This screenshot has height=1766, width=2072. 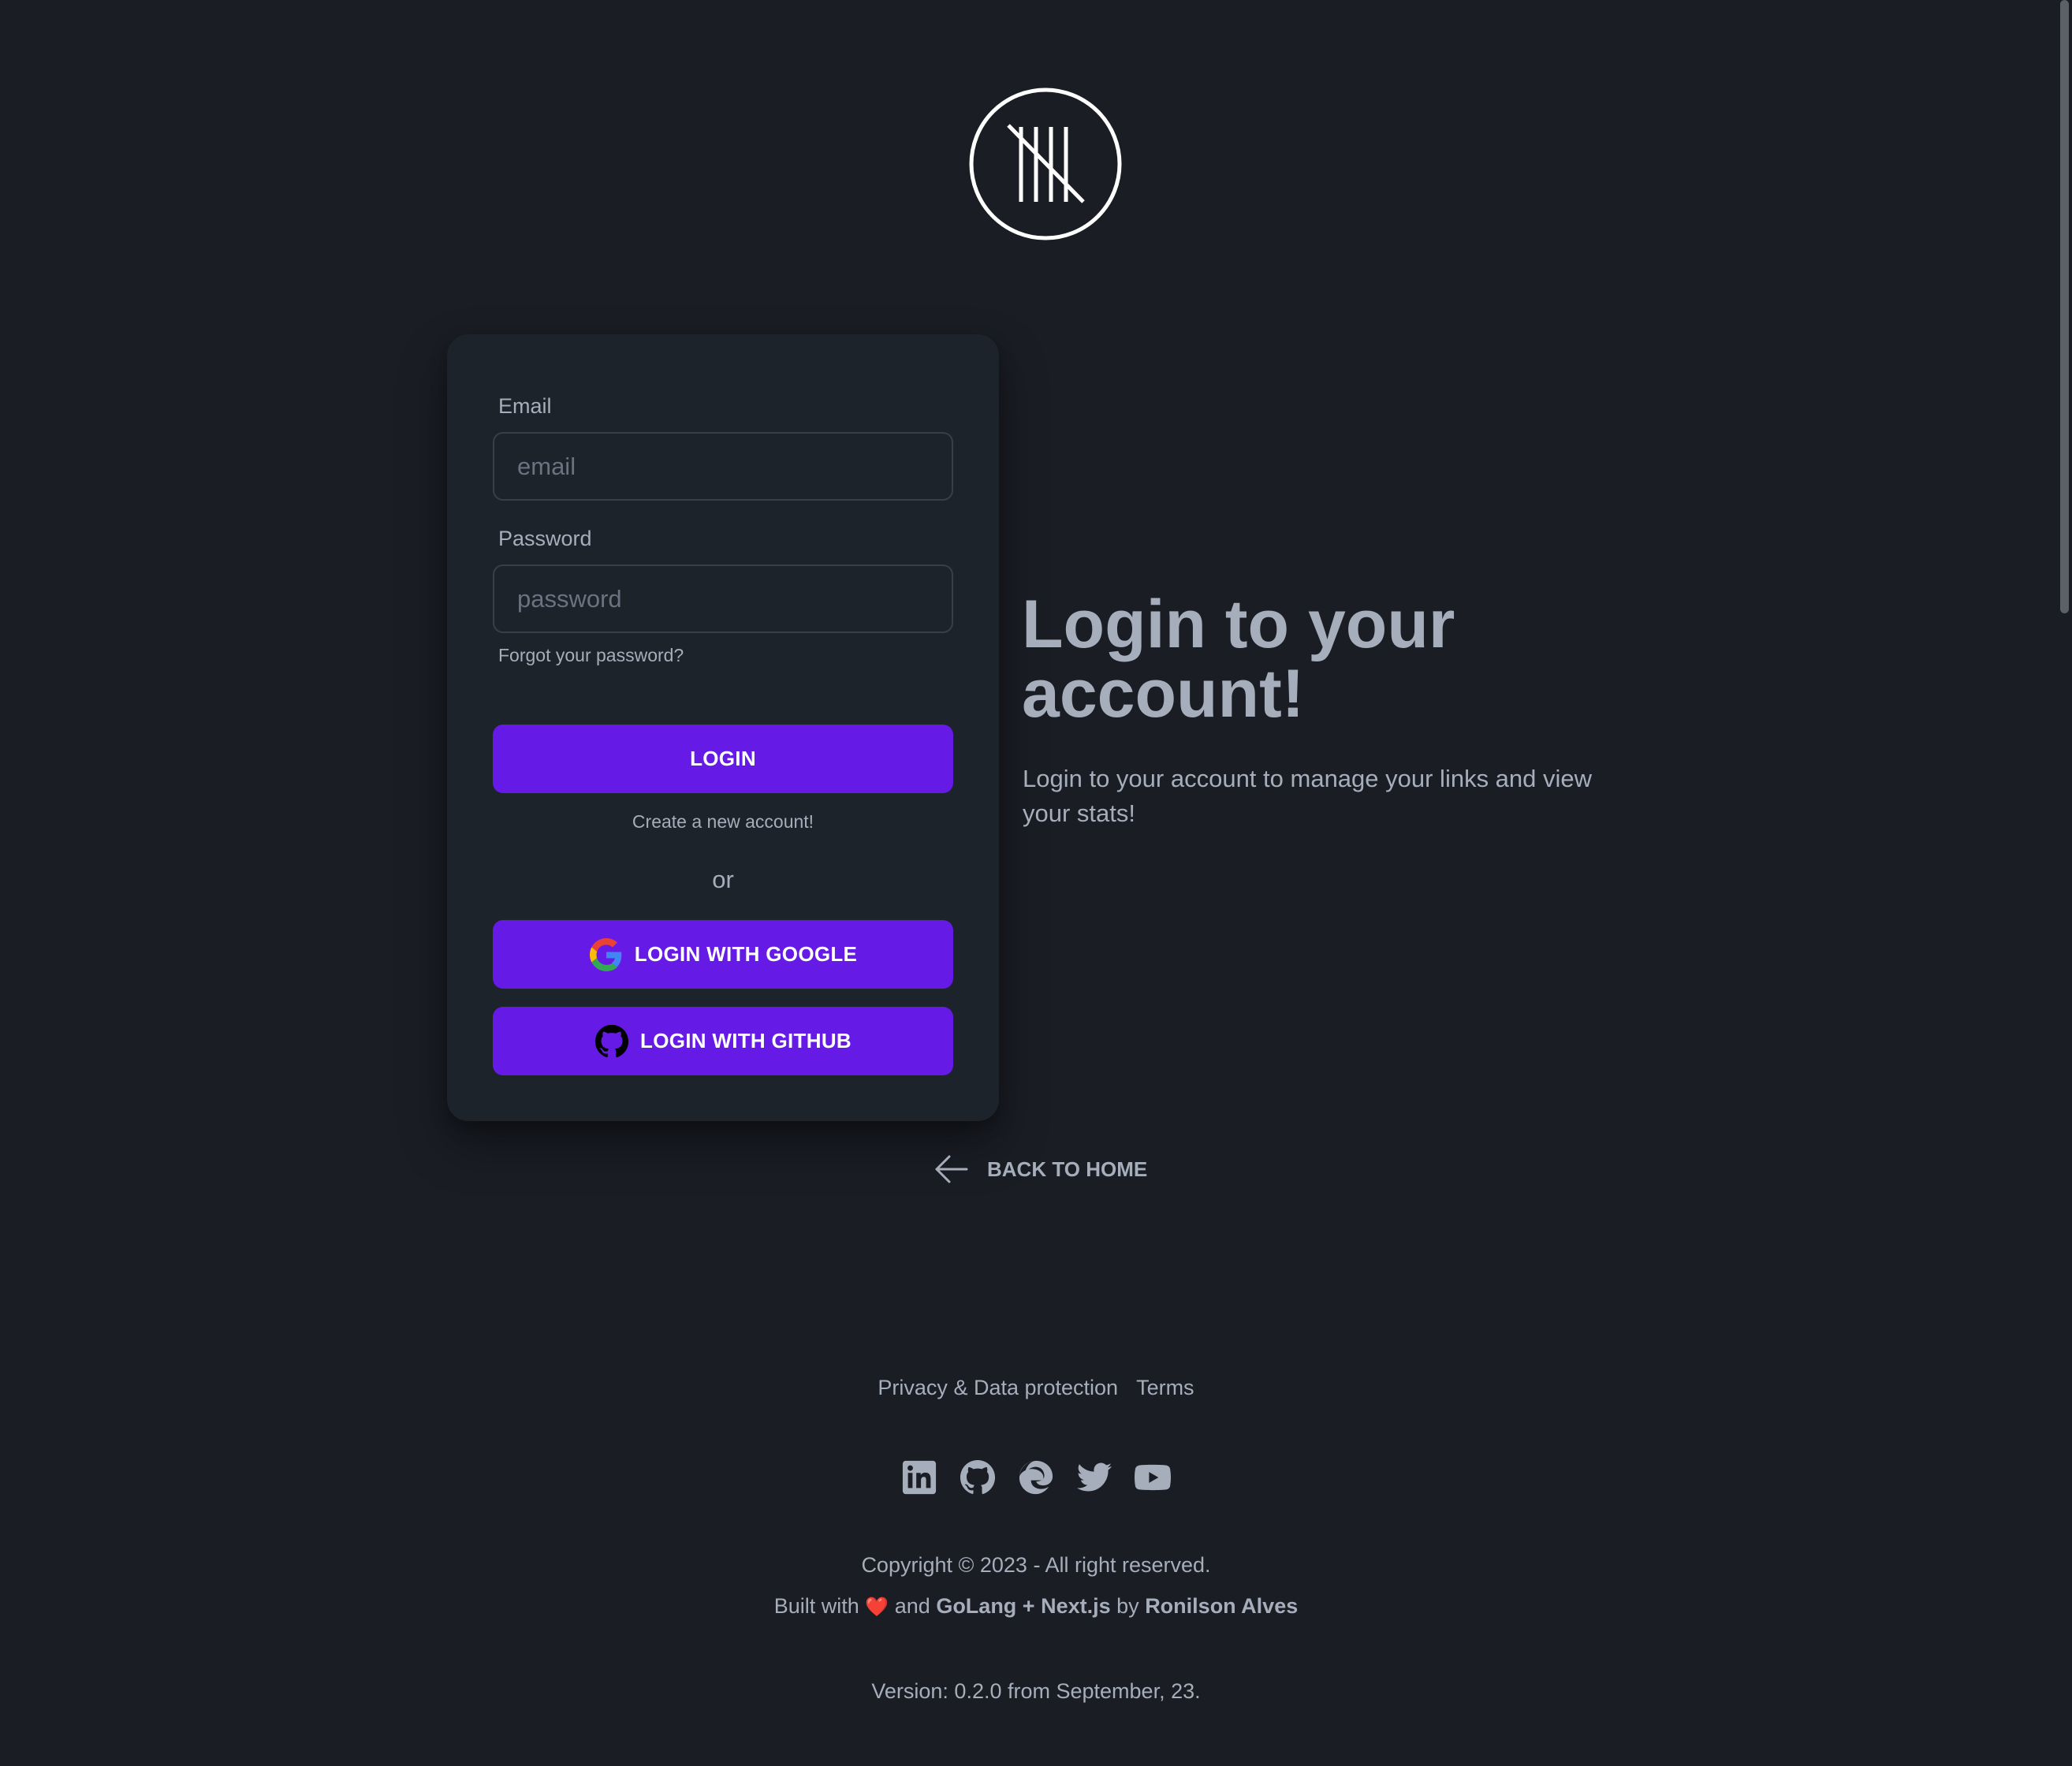 I want to click on email-label: Email, so click(x=525, y=406).